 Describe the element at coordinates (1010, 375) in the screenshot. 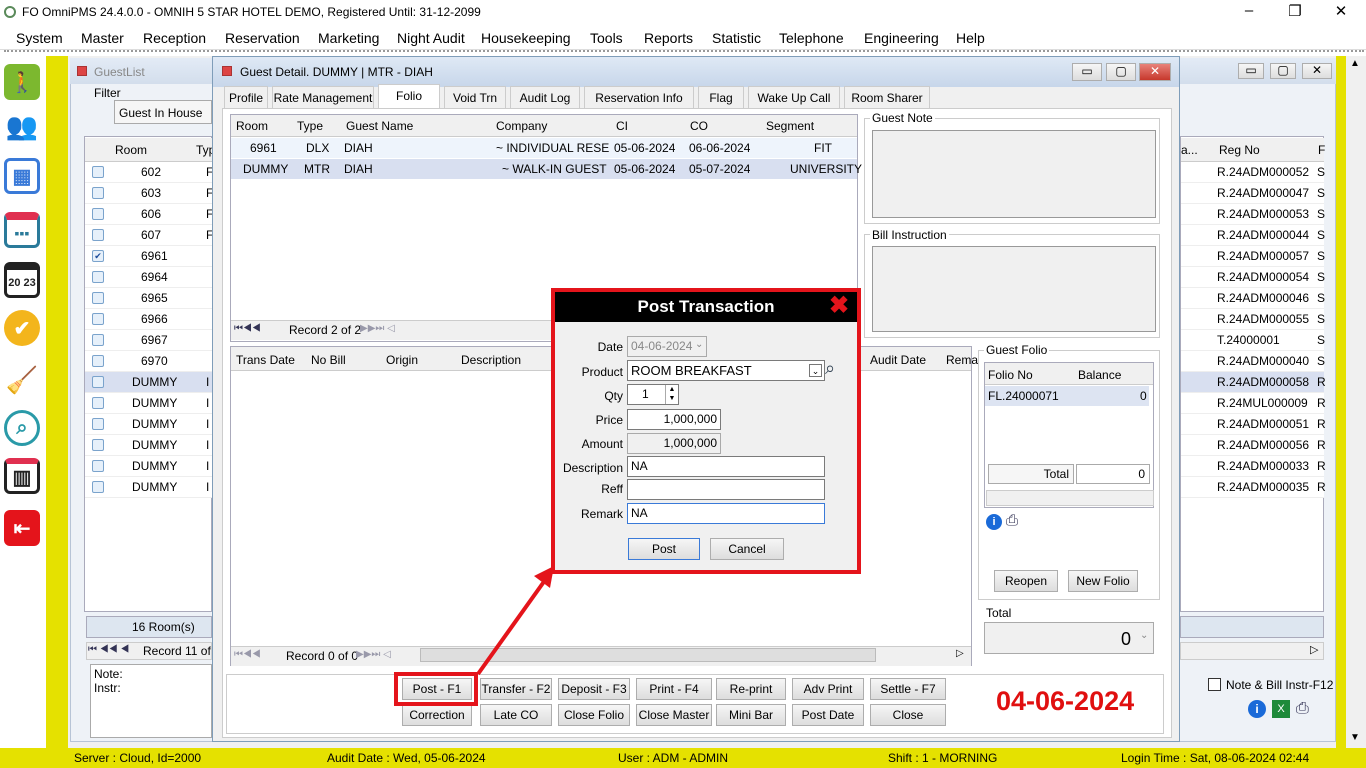

I see `col-folio-no: Folio No` at that location.